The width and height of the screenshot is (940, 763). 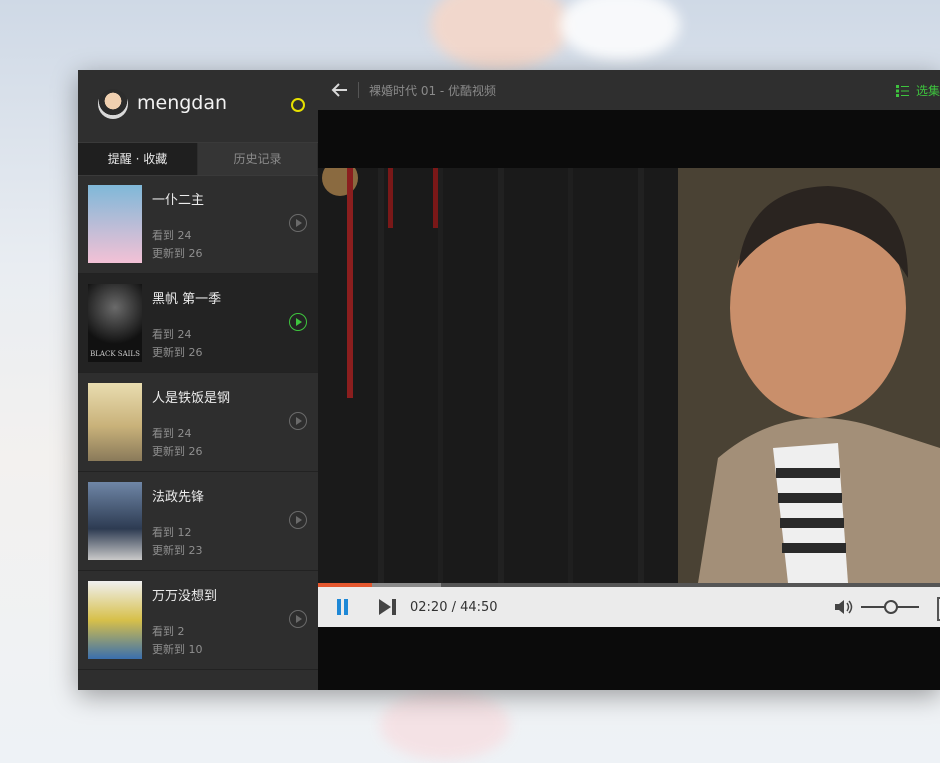 I want to click on tab-favorites: 提醒 · 收藏, so click(x=137, y=159).